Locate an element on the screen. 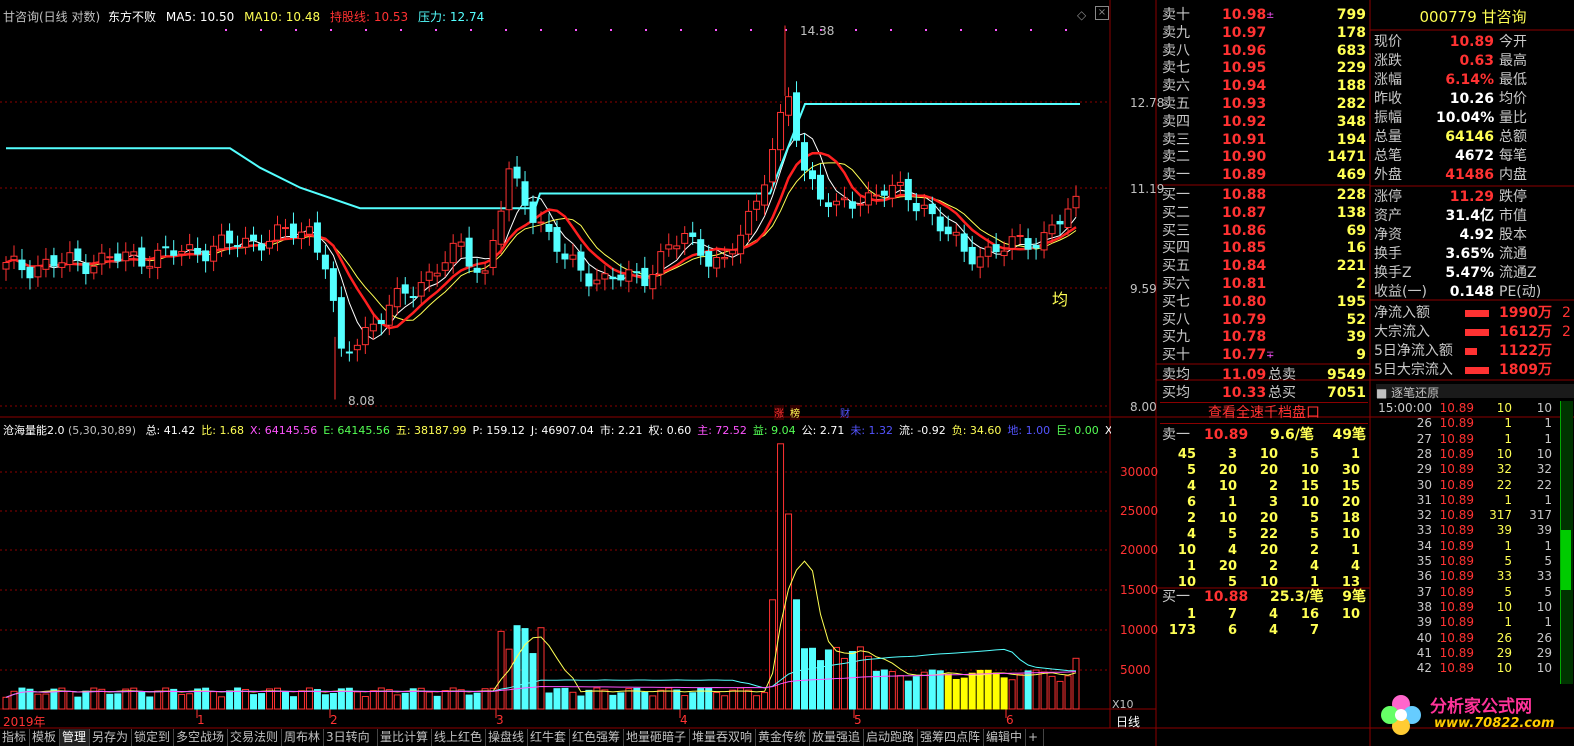 The image size is (1574, 746). indicator-tab: 启动跑路 is located at coordinates (891, 737).